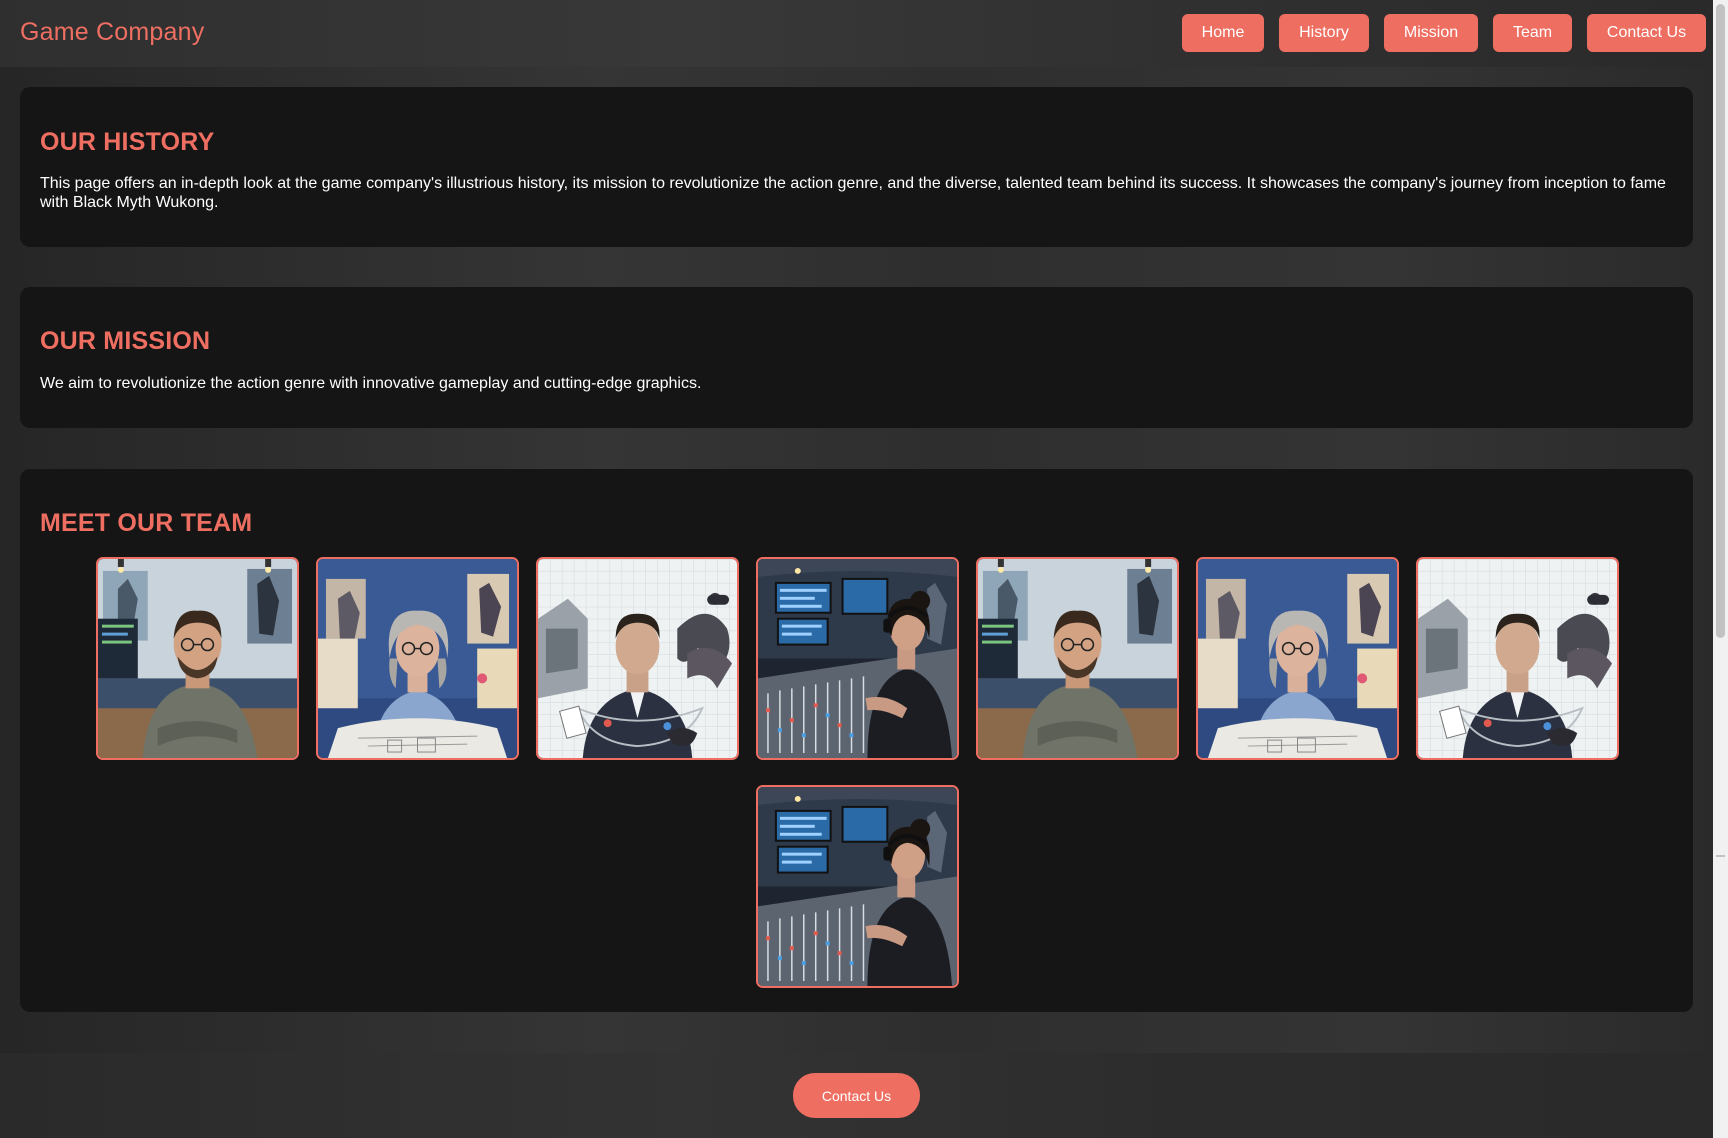 The image size is (1728, 1138). Describe the element at coordinates (1532, 33) in the screenshot. I see `nav-team-button: Team` at that location.